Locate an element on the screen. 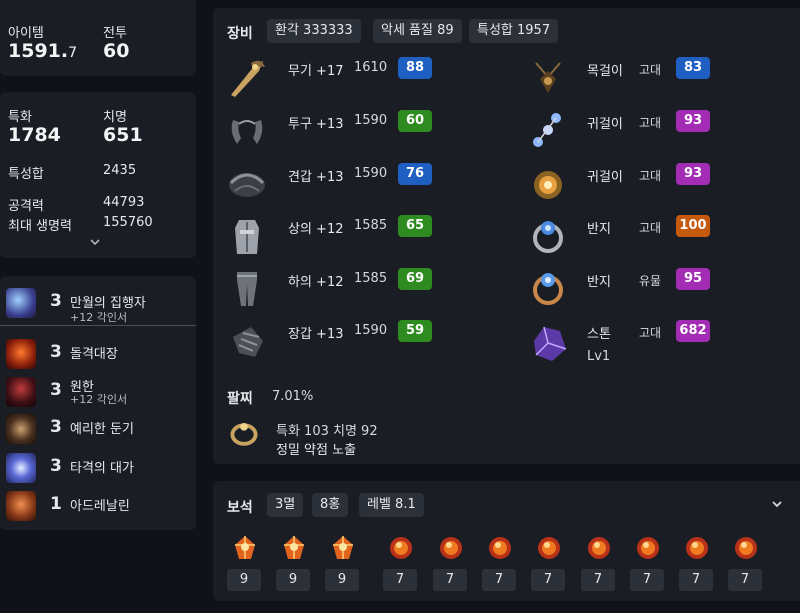  engraving-name: 예리한 둔기 is located at coordinates (102, 429).